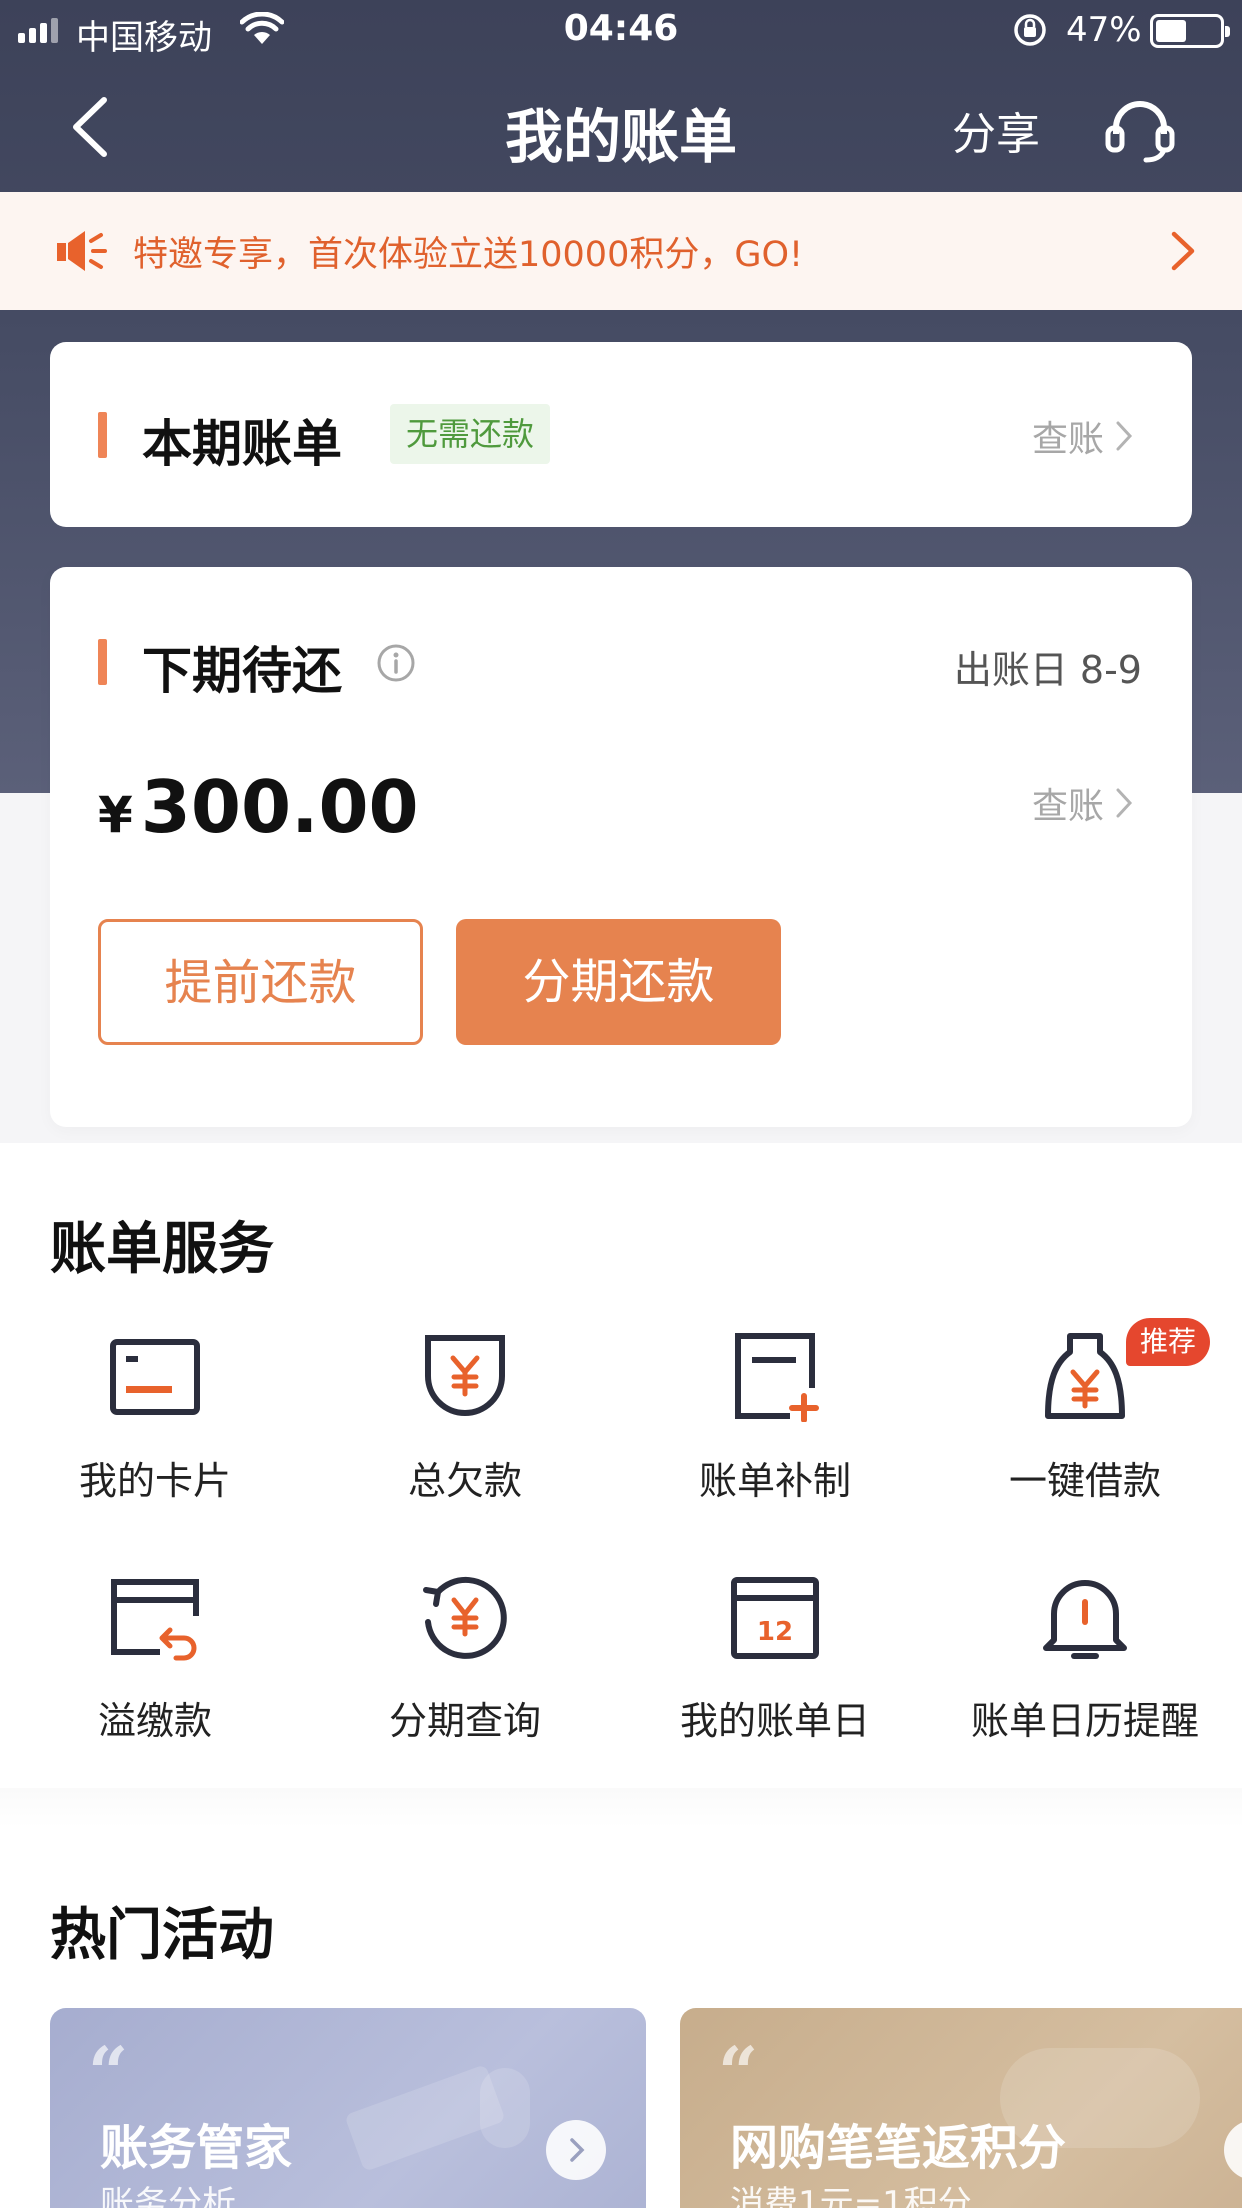 The height and width of the screenshot is (2208, 1242). Describe the element at coordinates (242, 444) in the screenshot. I see `current-bill-title: 本期账单` at that location.